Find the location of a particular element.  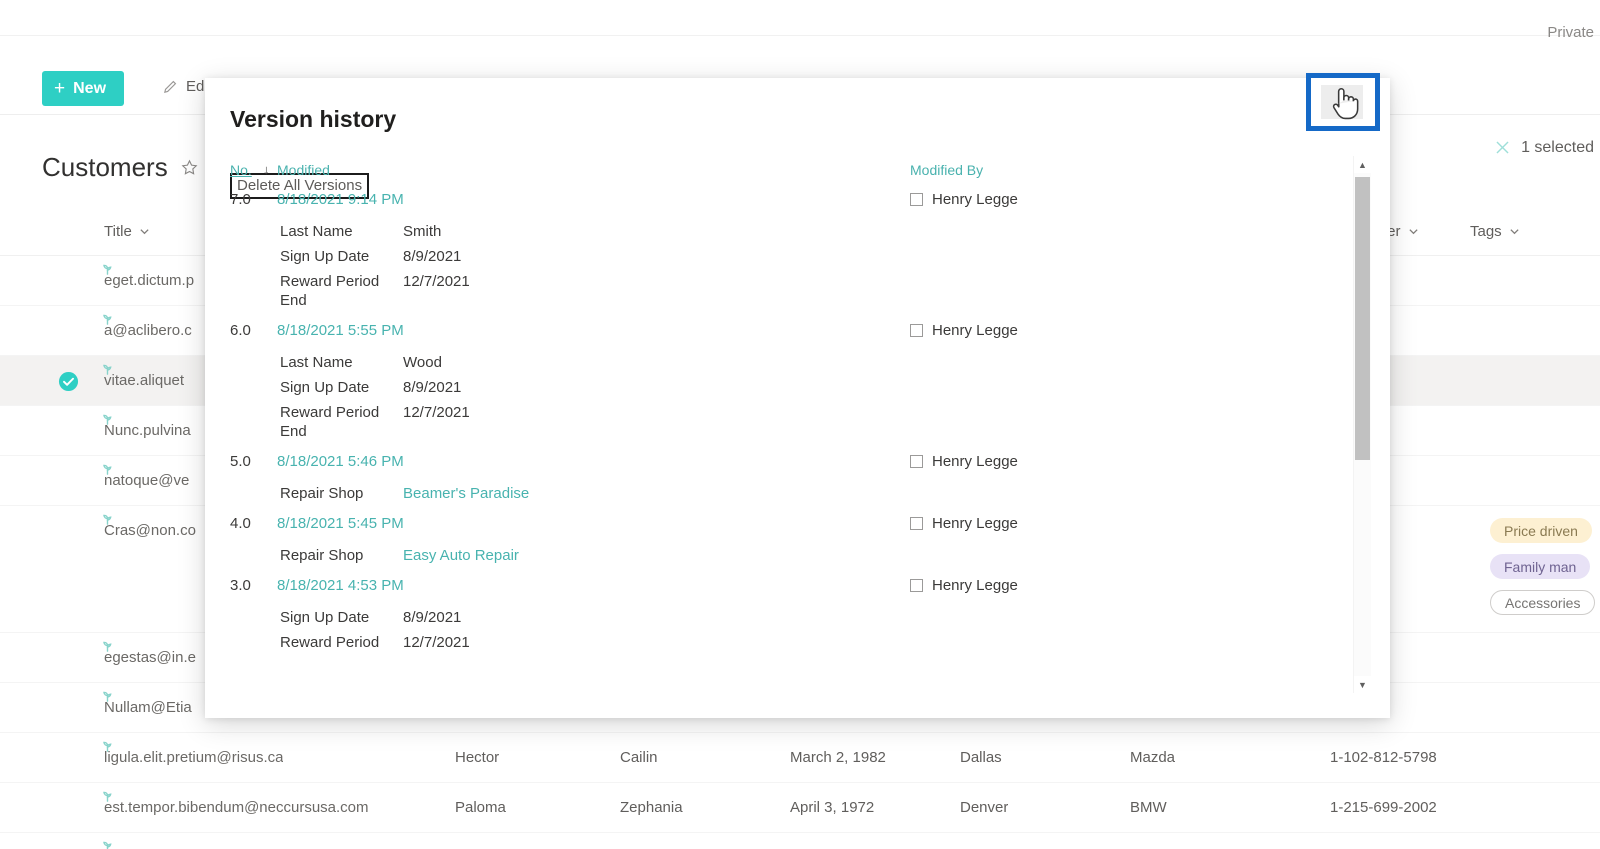

column-header-label: Tags is located at coordinates (1486, 231).